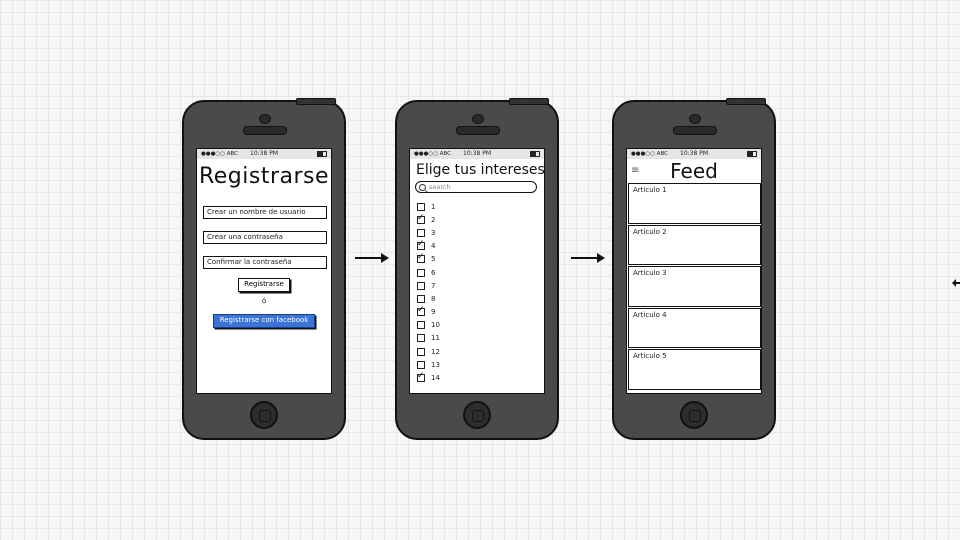 The image size is (960, 540). I want to click on interest-item: 5, so click(480, 259).